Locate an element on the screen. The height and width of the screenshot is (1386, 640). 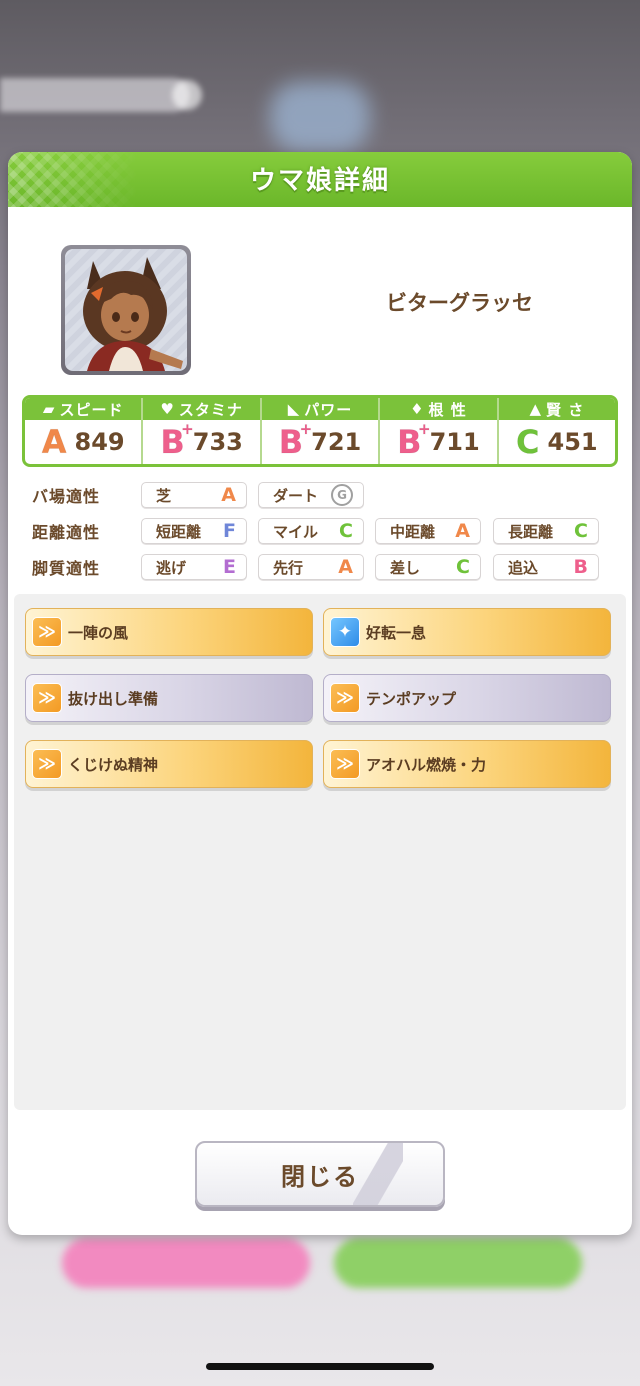
aptitude-end-closer: 追込 B is located at coordinates (546, 567).